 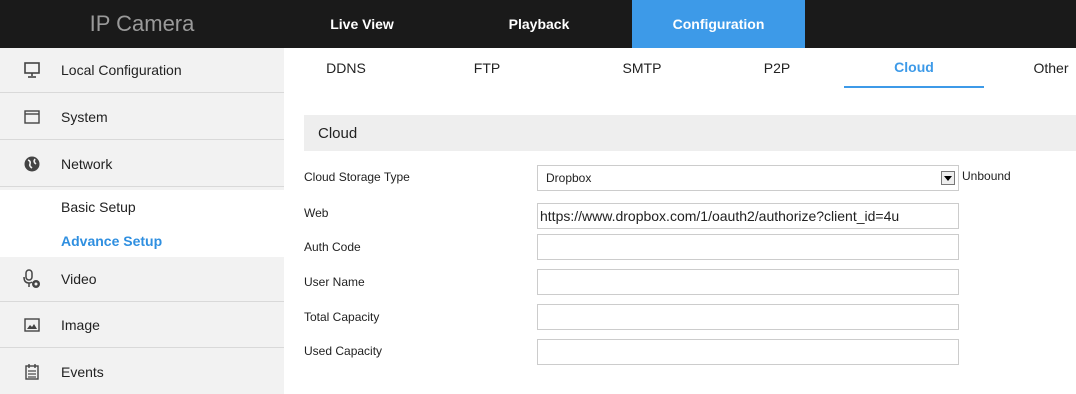 What do you see at coordinates (343, 351) in the screenshot?
I see `used-capacity-label: Used Capacity` at bounding box center [343, 351].